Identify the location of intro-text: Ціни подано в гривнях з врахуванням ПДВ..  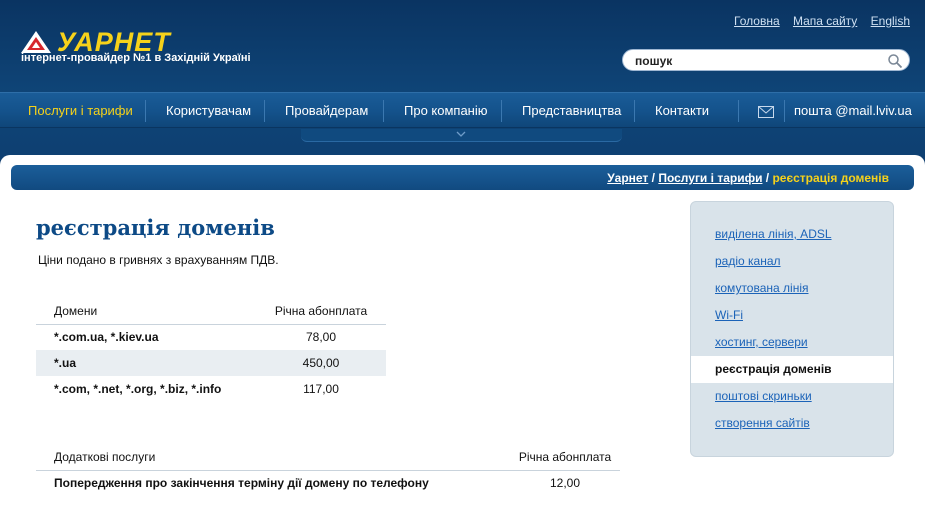
(158, 260).